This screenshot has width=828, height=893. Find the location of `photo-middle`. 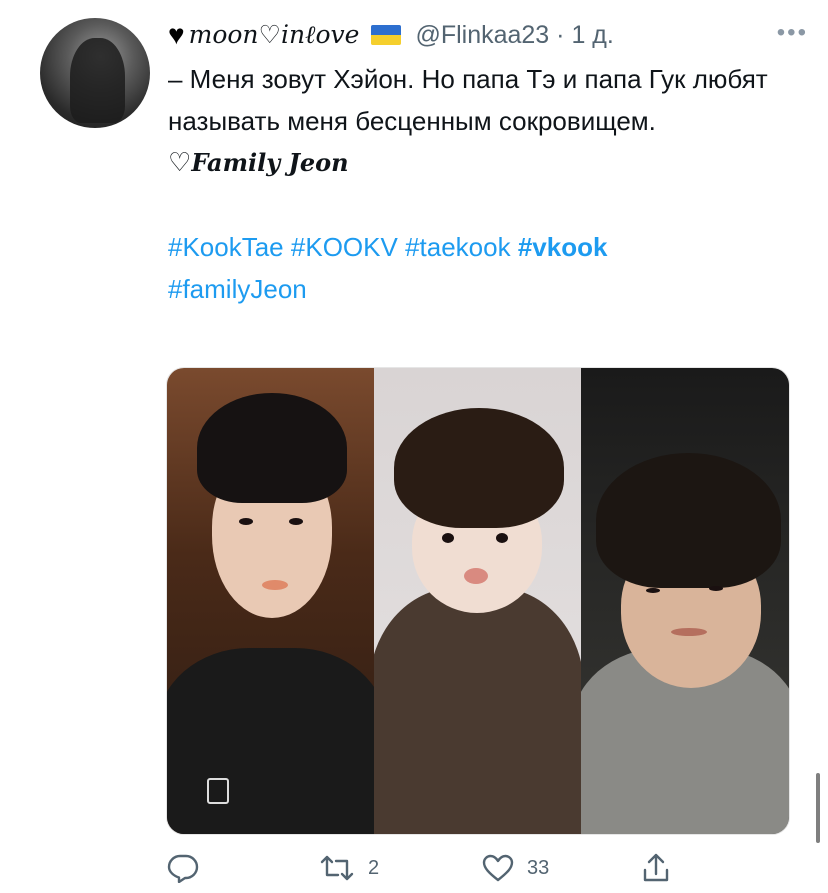

photo-middle is located at coordinates (477, 601).